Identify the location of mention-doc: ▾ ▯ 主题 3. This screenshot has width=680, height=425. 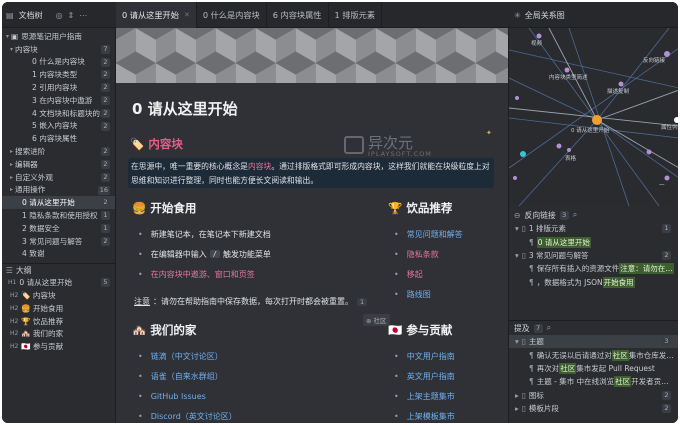
(593, 342).